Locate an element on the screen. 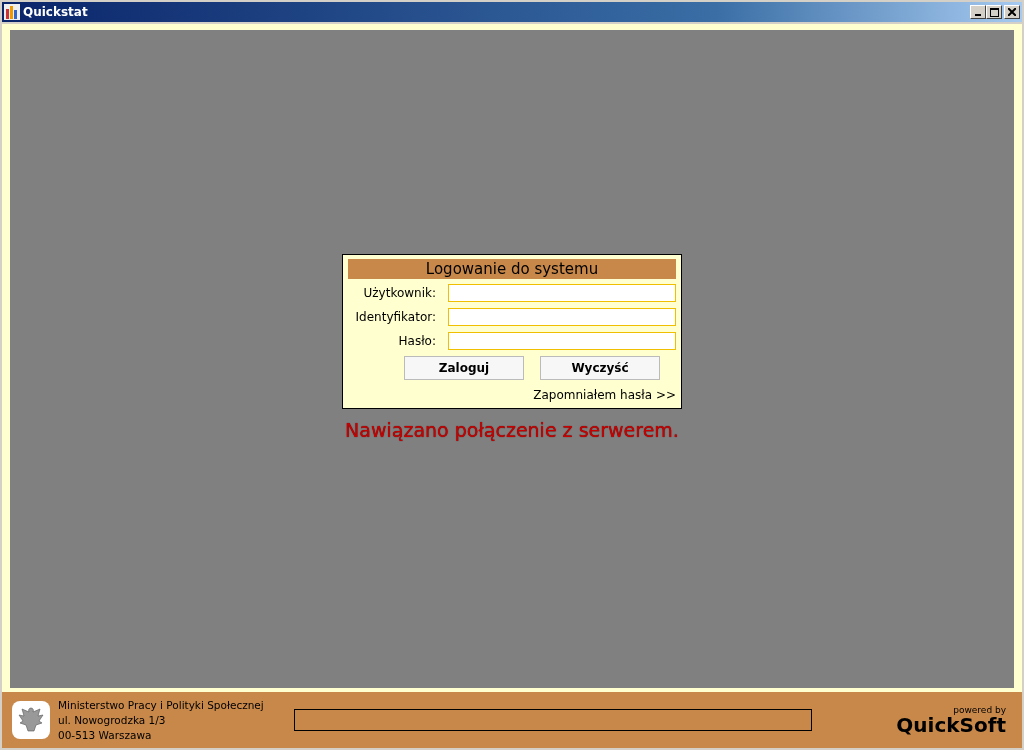 The width and height of the screenshot is (1024, 750). bar-chart-icon is located at coordinates (12, 12).